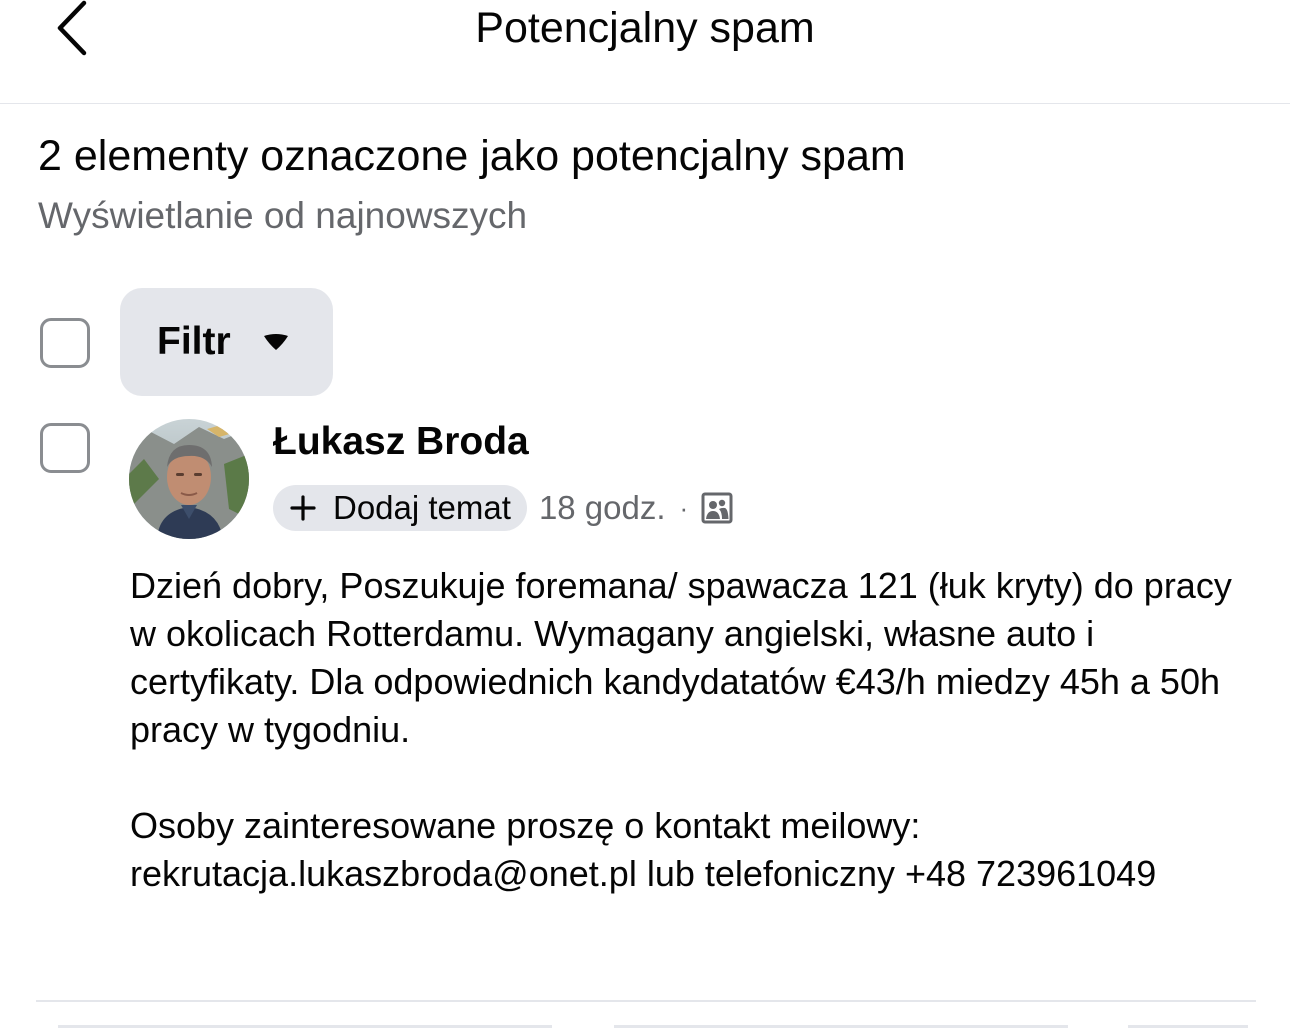  I want to click on post-timestamp: 18 godz., so click(602, 508).